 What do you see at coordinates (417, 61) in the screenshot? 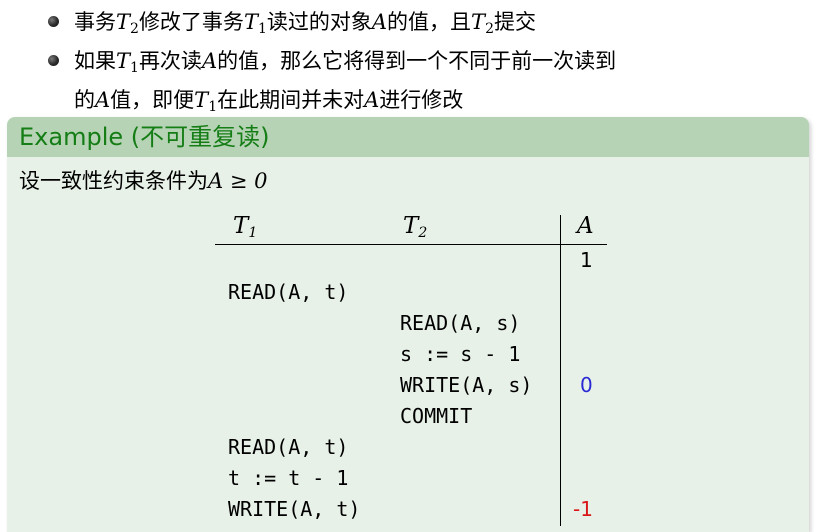
I see `text: 的值，那么它将得到一个不同于前一次读到` at bounding box center [417, 61].